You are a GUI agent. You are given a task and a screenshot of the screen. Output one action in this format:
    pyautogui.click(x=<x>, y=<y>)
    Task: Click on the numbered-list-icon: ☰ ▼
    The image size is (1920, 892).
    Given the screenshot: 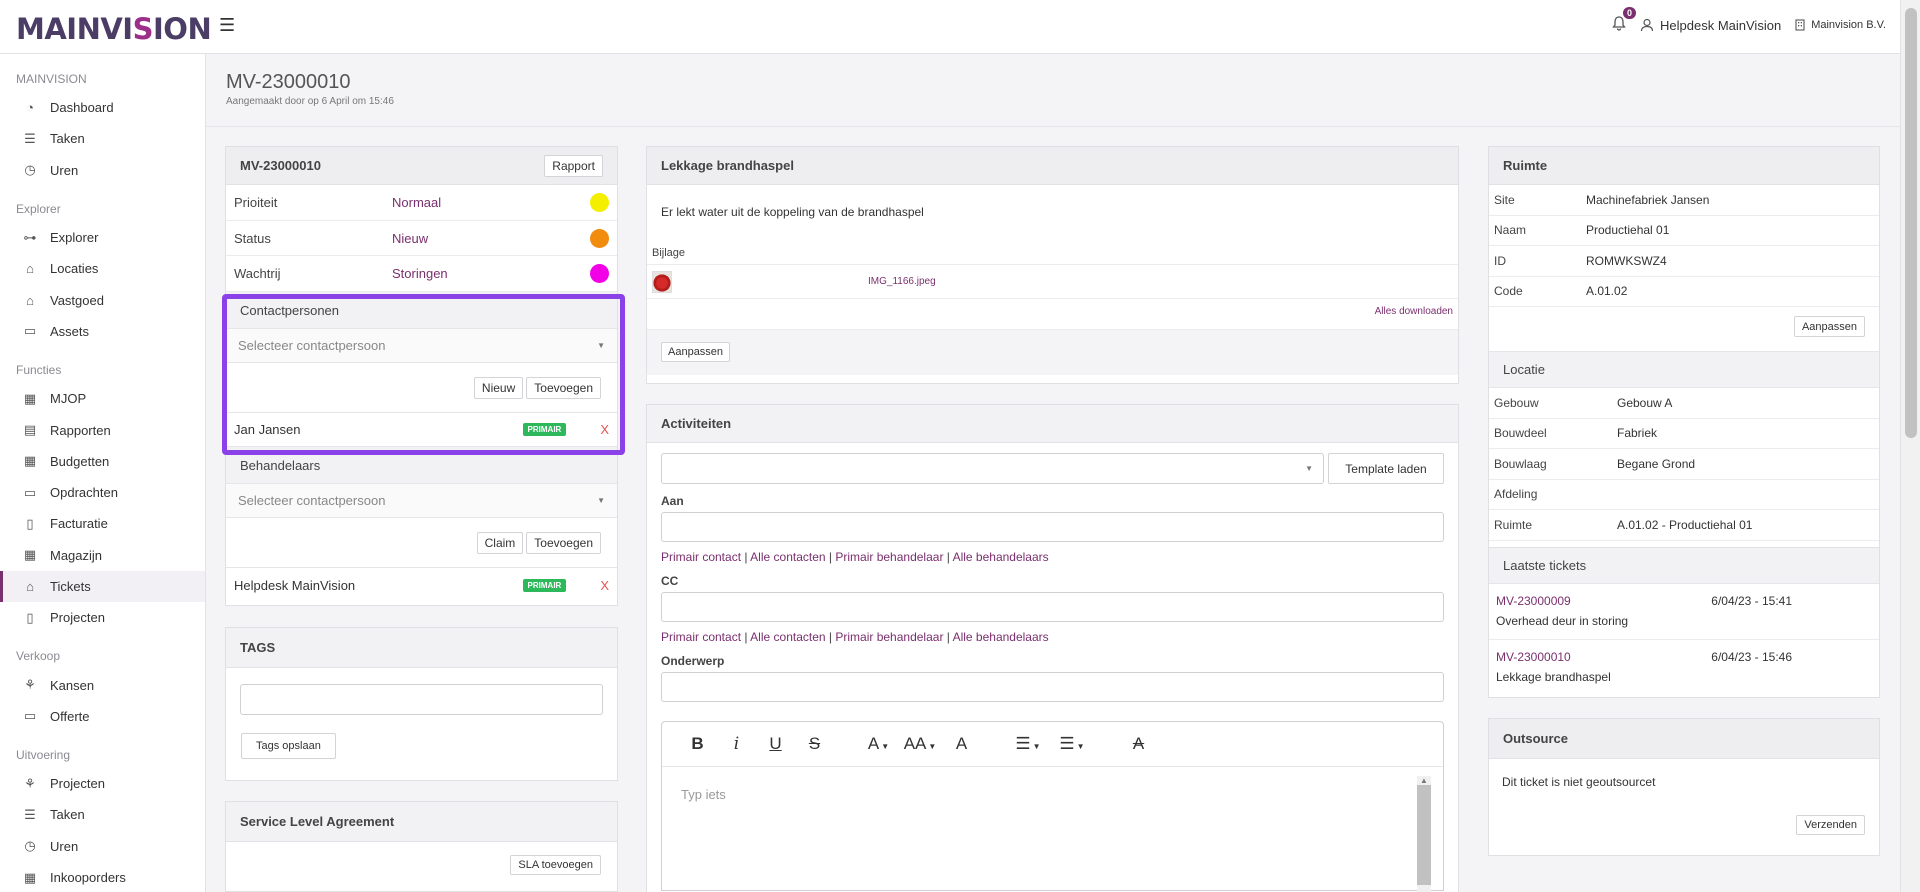 What is the action you would take?
    pyautogui.click(x=1028, y=744)
    